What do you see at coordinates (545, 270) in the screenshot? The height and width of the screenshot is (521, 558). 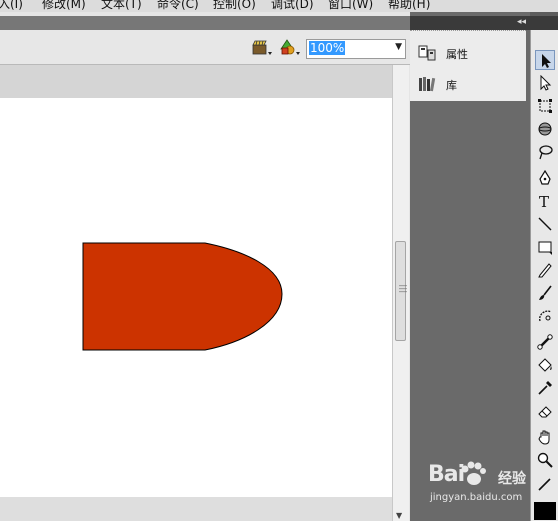 I see `pencil-tool-icon` at bounding box center [545, 270].